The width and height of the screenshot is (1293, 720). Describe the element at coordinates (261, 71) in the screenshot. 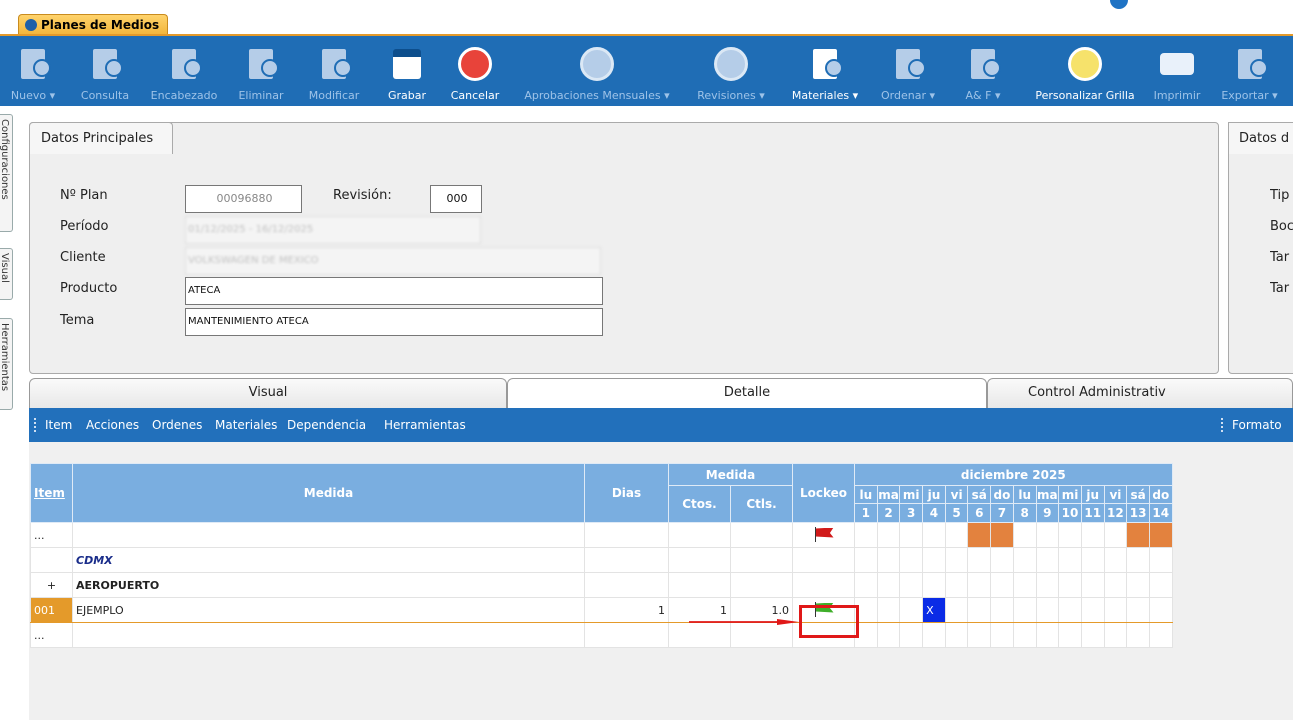

I see `toolbar-button-delete-doc: Eliminar` at that location.